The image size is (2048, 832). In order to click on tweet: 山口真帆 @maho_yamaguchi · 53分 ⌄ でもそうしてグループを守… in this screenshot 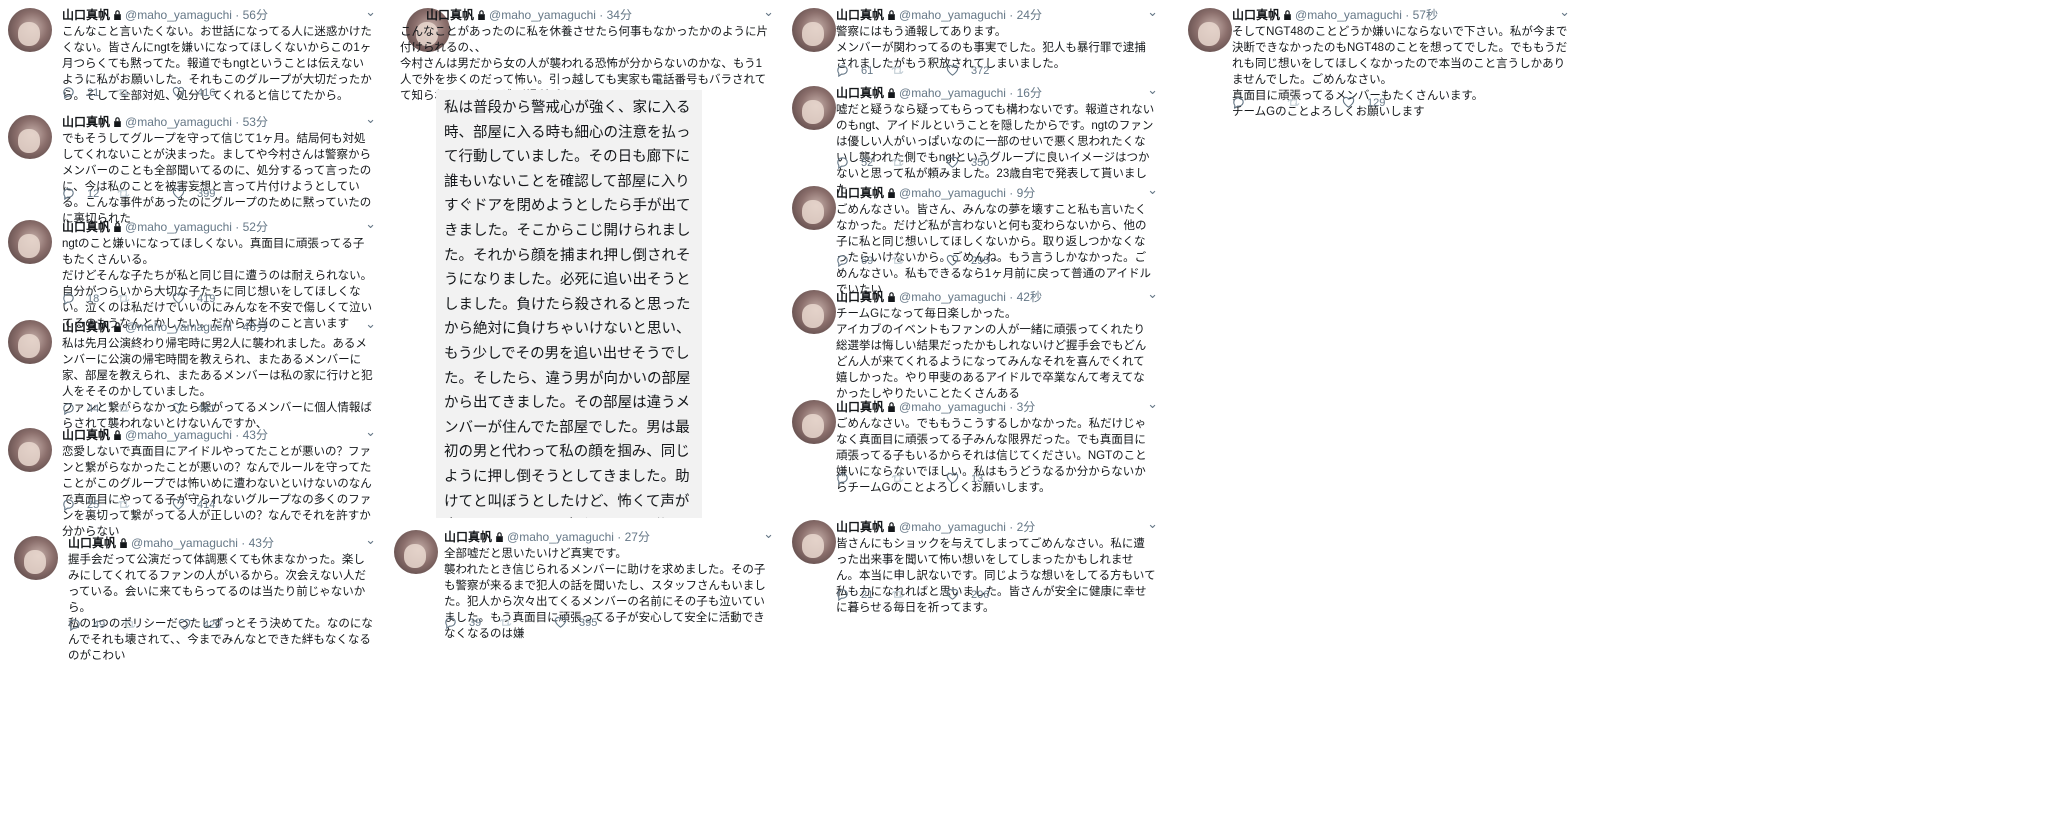, I will do `click(193, 166)`.